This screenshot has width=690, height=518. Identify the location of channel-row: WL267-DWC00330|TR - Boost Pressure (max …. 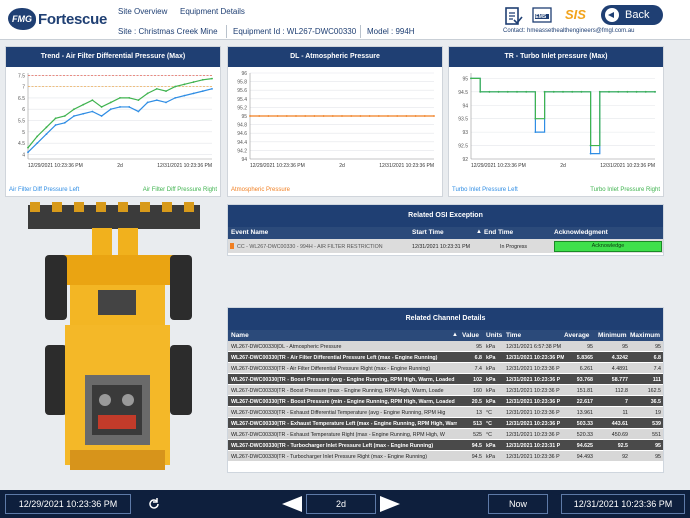
(445, 390).